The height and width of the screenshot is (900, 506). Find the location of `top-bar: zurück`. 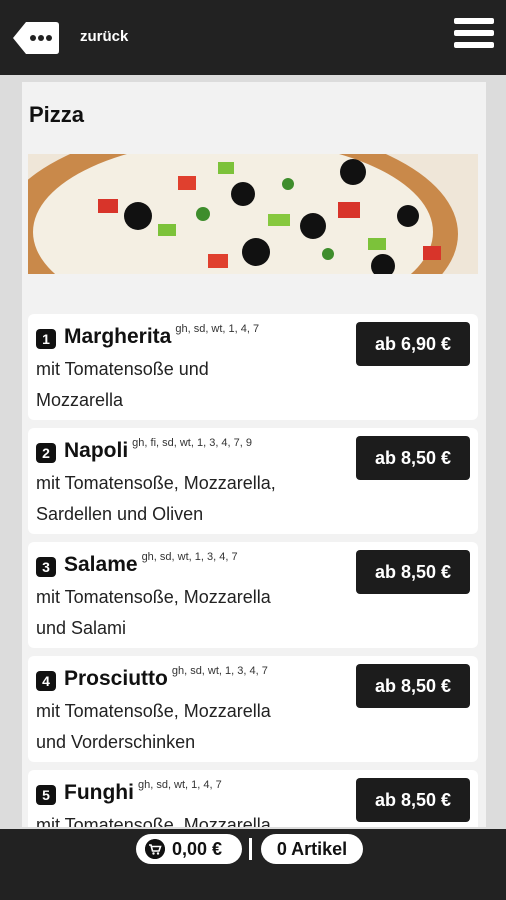

top-bar: zurück is located at coordinates (253, 37).